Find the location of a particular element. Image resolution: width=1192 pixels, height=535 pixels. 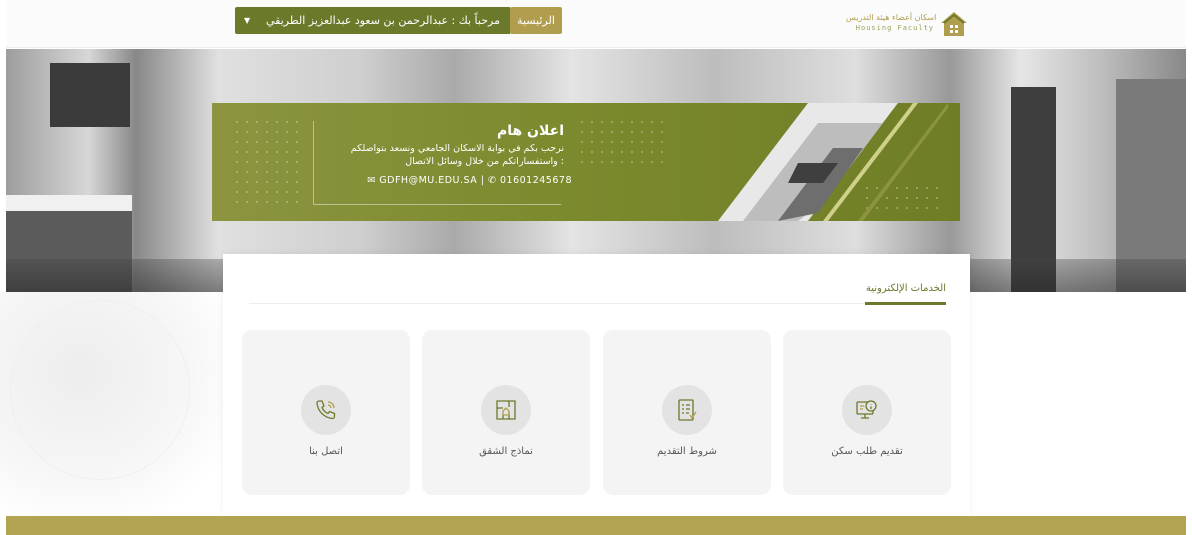

caret-down-icon: ▼ is located at coordinates (247, 20).